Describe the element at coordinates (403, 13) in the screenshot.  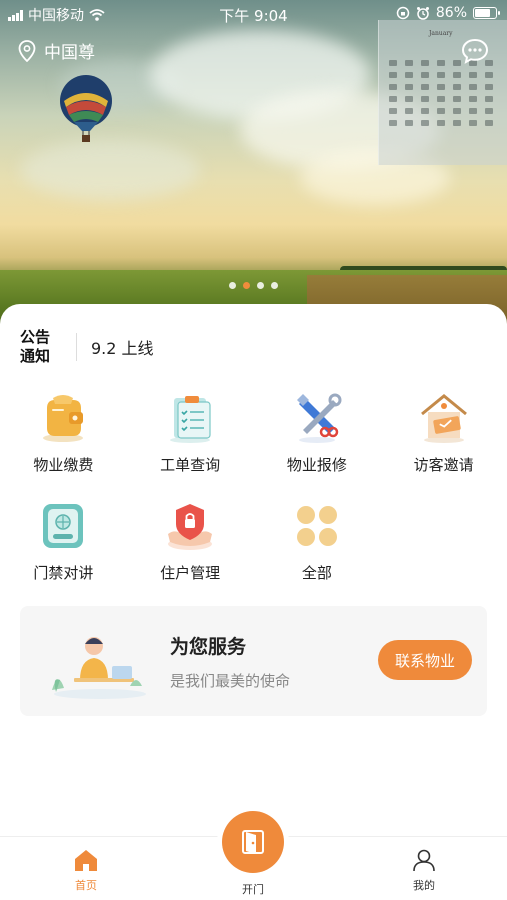
I see `rotation-lock-icon` at that location.